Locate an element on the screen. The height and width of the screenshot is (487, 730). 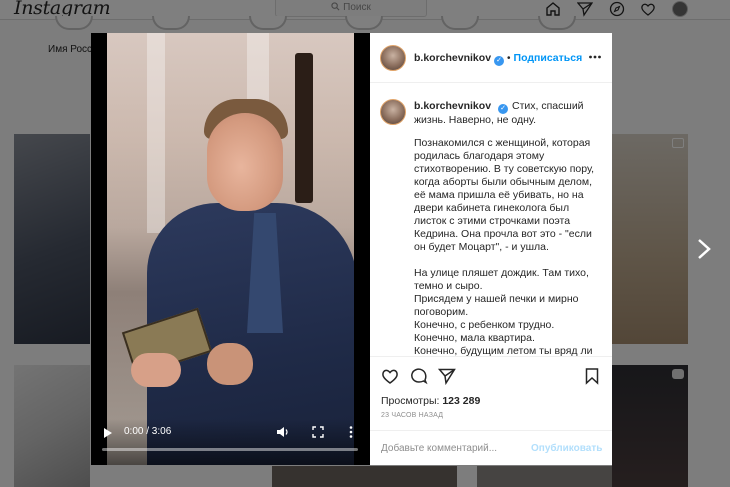
wall-stripe is located at coordinates (156, 133).